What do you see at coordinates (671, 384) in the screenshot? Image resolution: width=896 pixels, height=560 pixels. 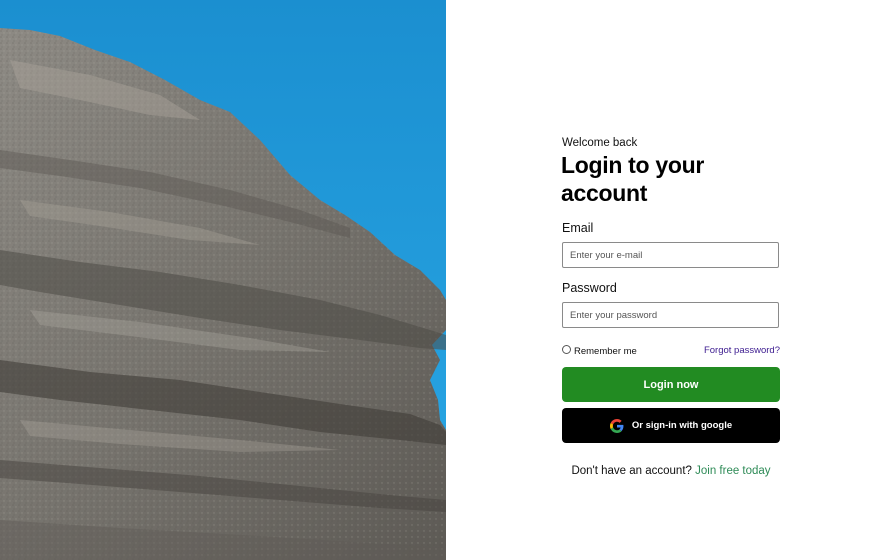 I see `login-button: Login now` at bounding box center [671, 384].